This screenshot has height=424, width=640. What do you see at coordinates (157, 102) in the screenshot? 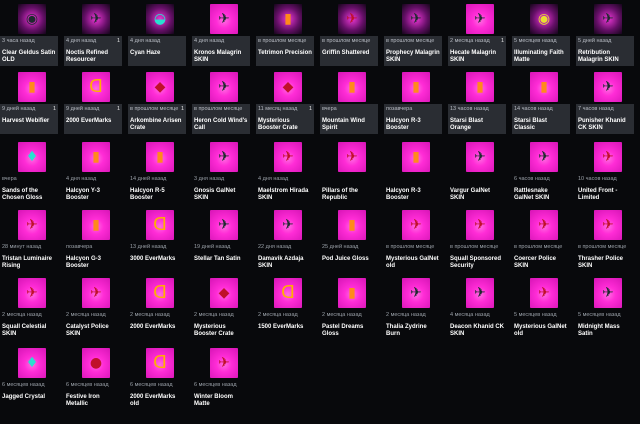
I see `reward-item: ◆ в прошлом месяце 1 Arkombine Arisen Crate` at bounding box center [157, 102].